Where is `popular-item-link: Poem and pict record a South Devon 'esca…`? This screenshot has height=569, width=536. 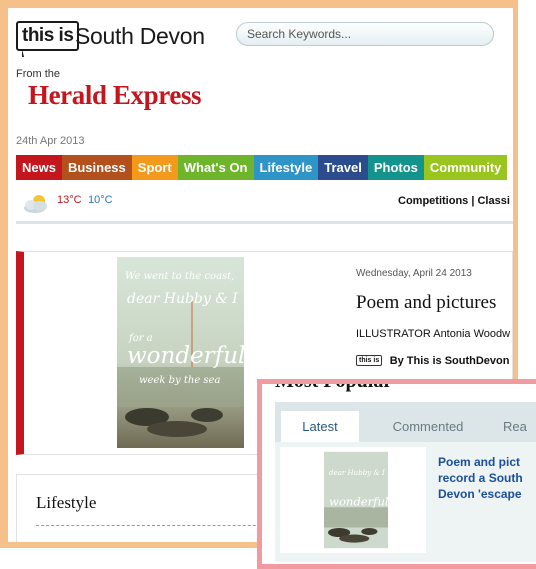
popular-item-link: Poem and pict record a South Devon 'esca… is located at coordinates (487, 478).